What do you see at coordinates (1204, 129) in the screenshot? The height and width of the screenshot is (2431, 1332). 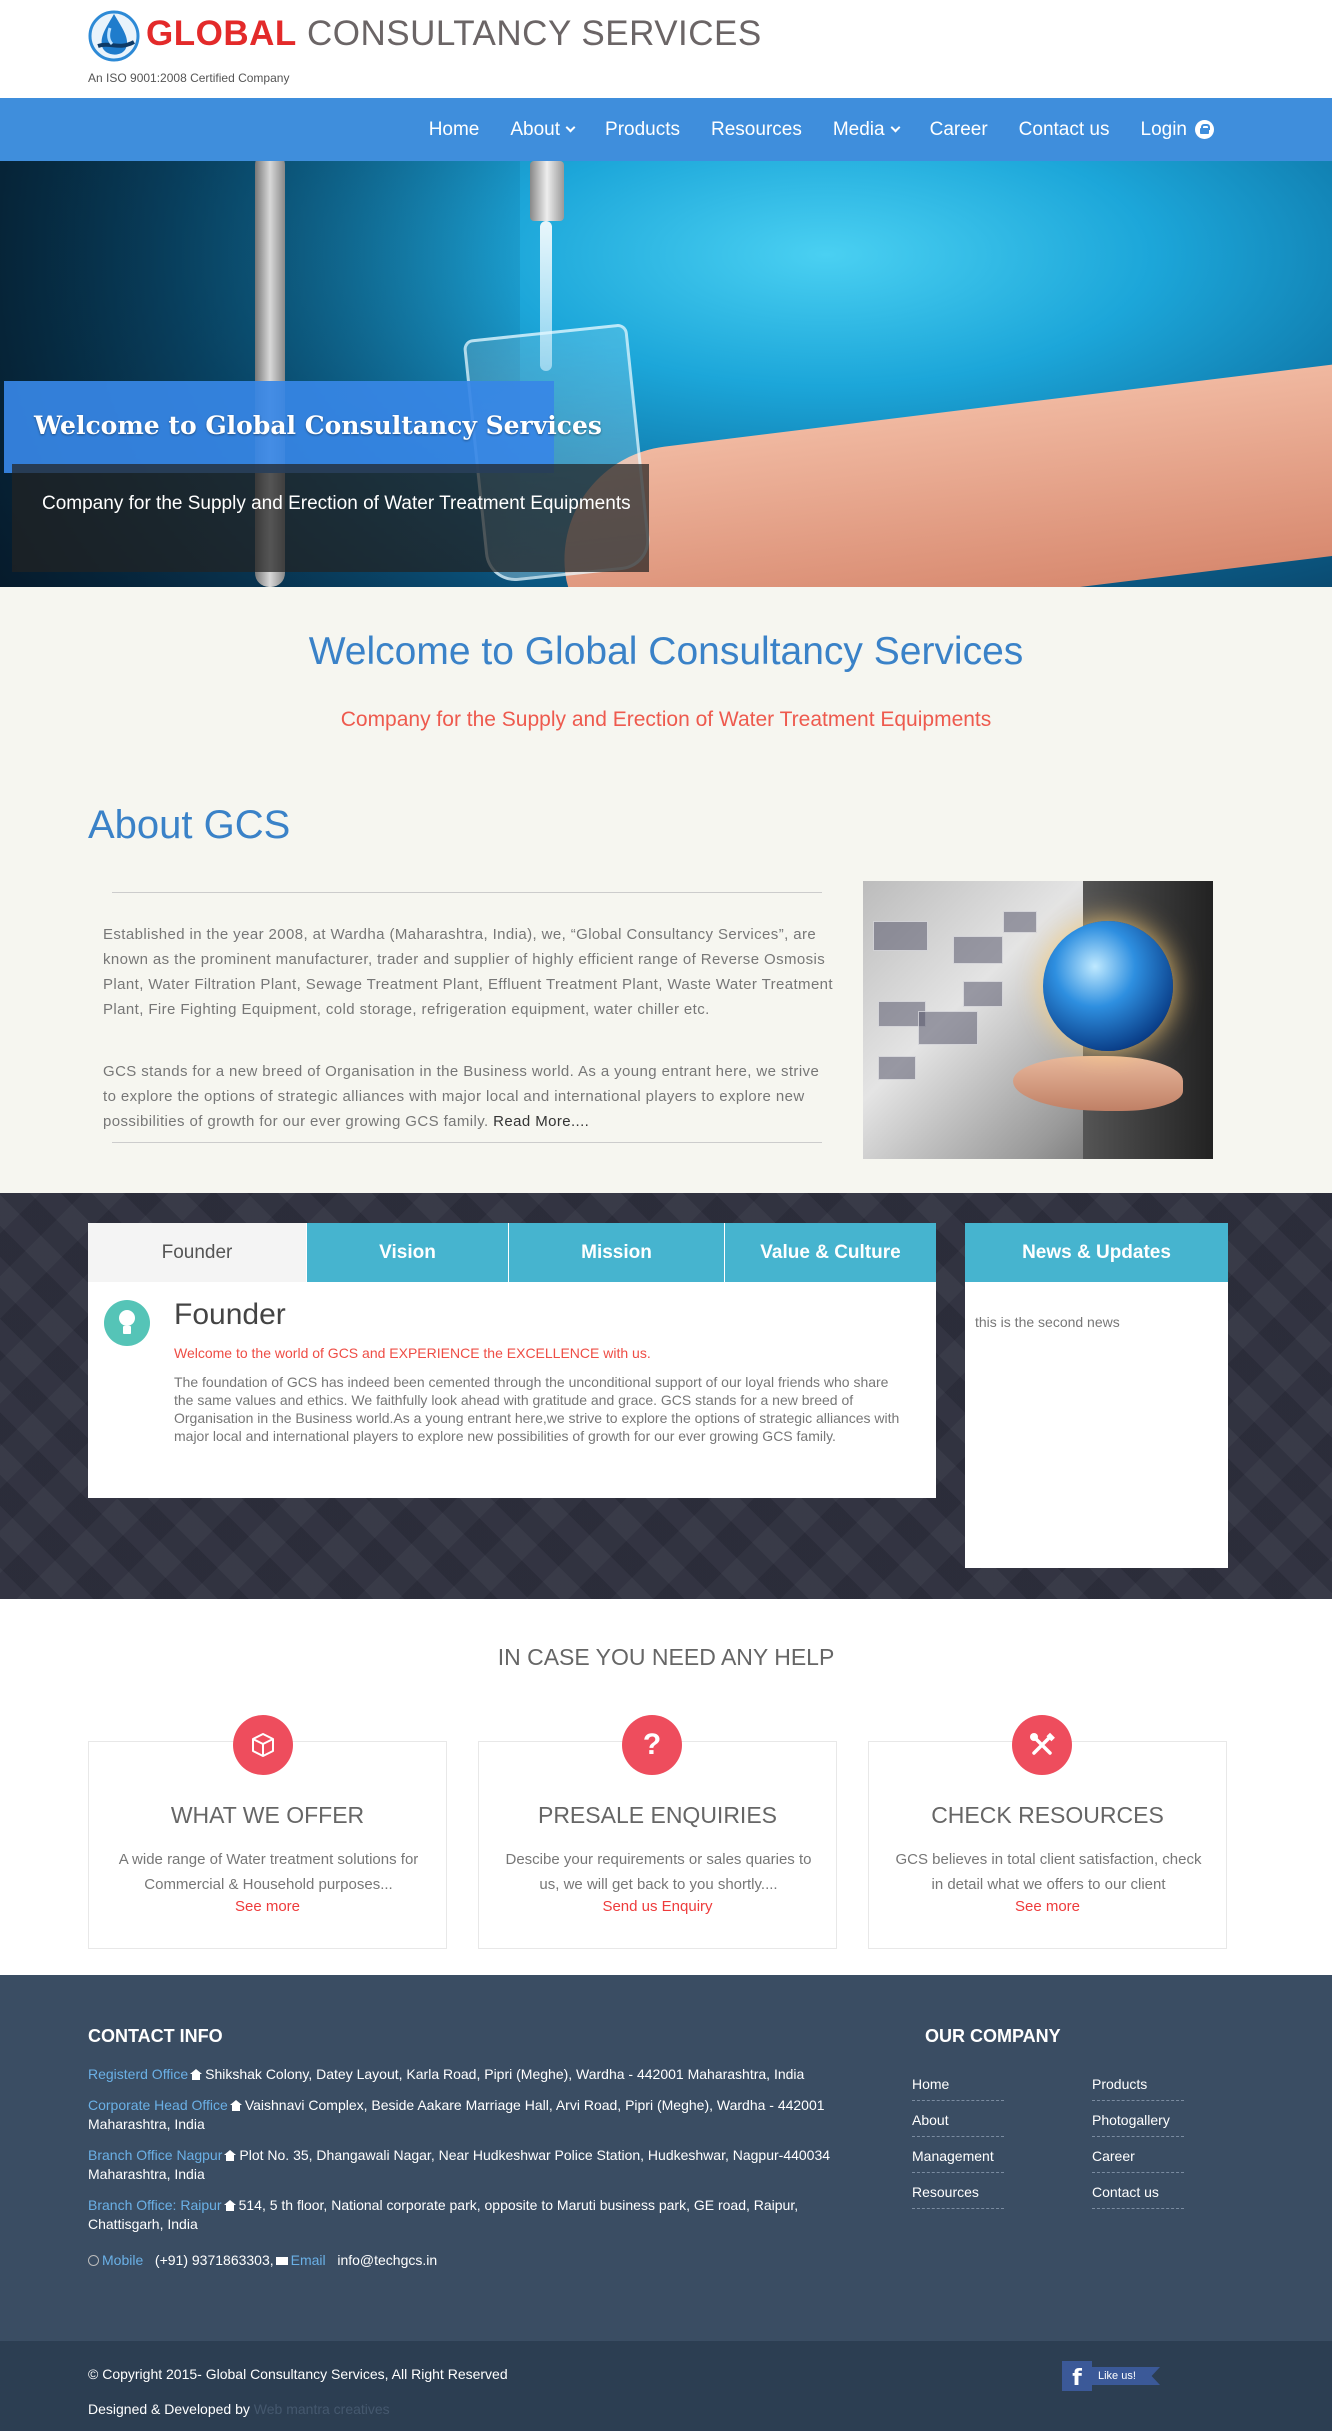 I see `lock-icon` at bounding box center [1204, 129].